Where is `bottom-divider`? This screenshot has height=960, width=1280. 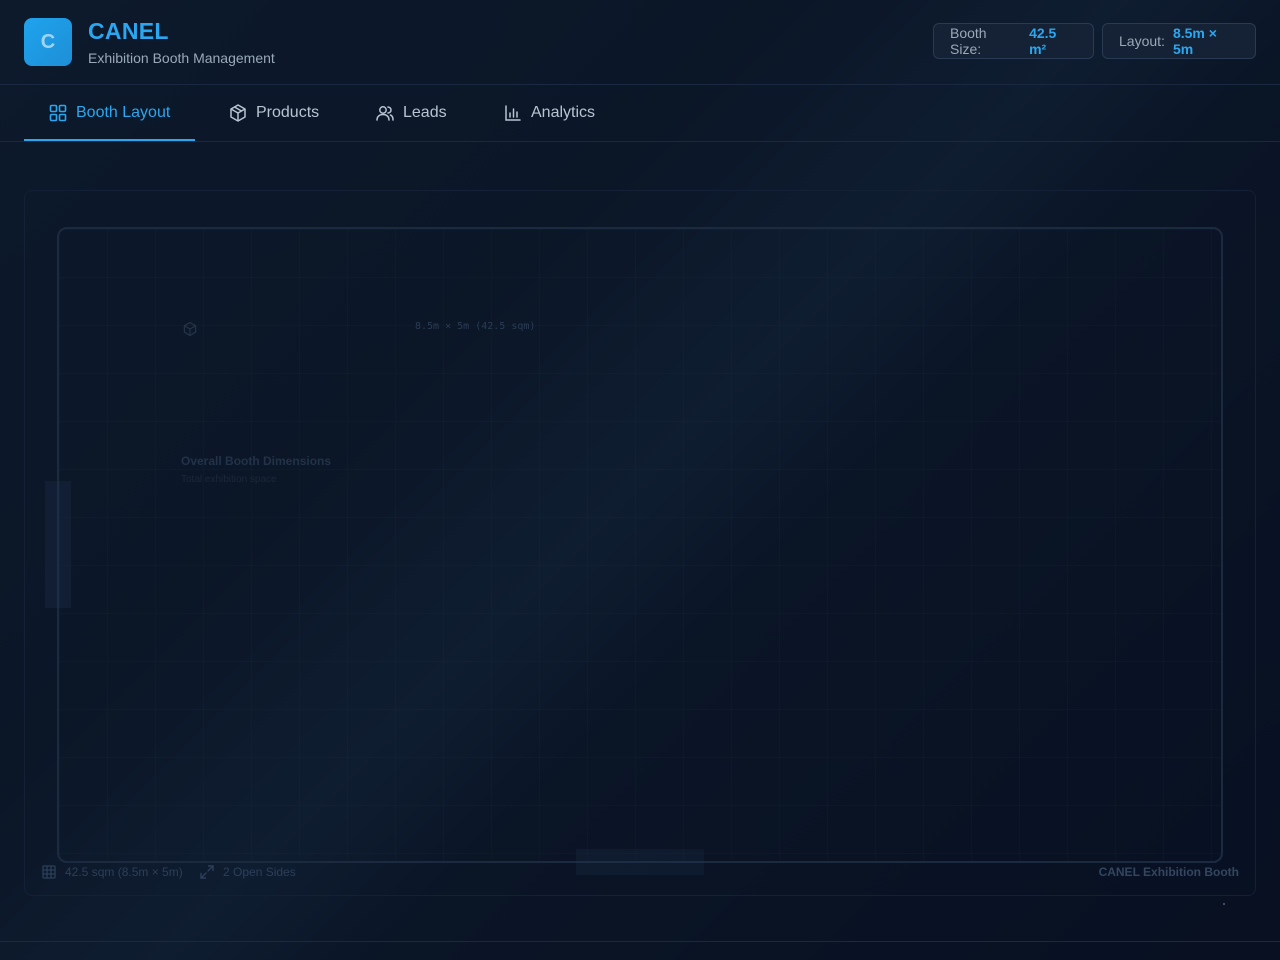
bottom-divider is located at coordinates (640, 941).